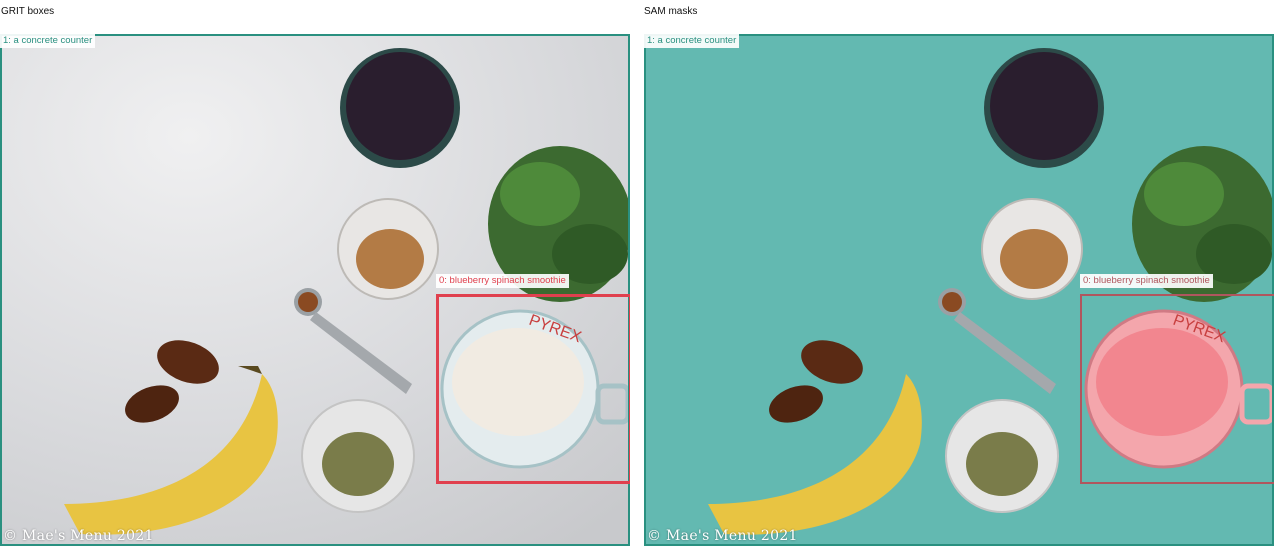 This screenshot has height=546, width=1276. I want to click on smoothie-box-label: 0: blueberry spinach smoothie, so click(502, 281).